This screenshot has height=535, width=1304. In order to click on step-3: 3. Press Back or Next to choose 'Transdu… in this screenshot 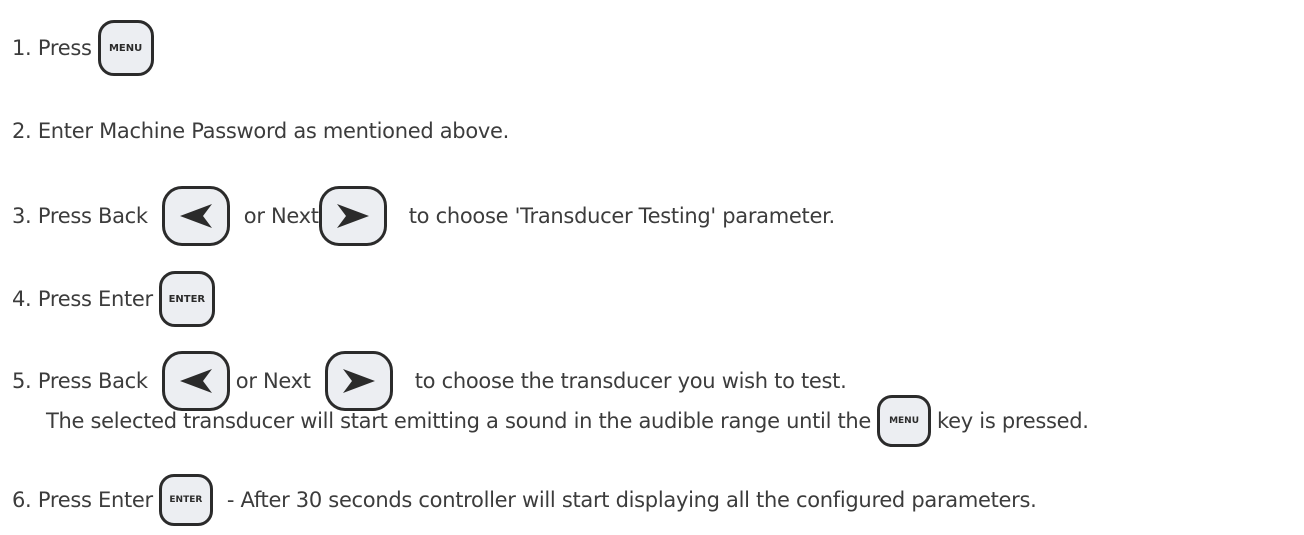, I will do `click(423, 216)`.